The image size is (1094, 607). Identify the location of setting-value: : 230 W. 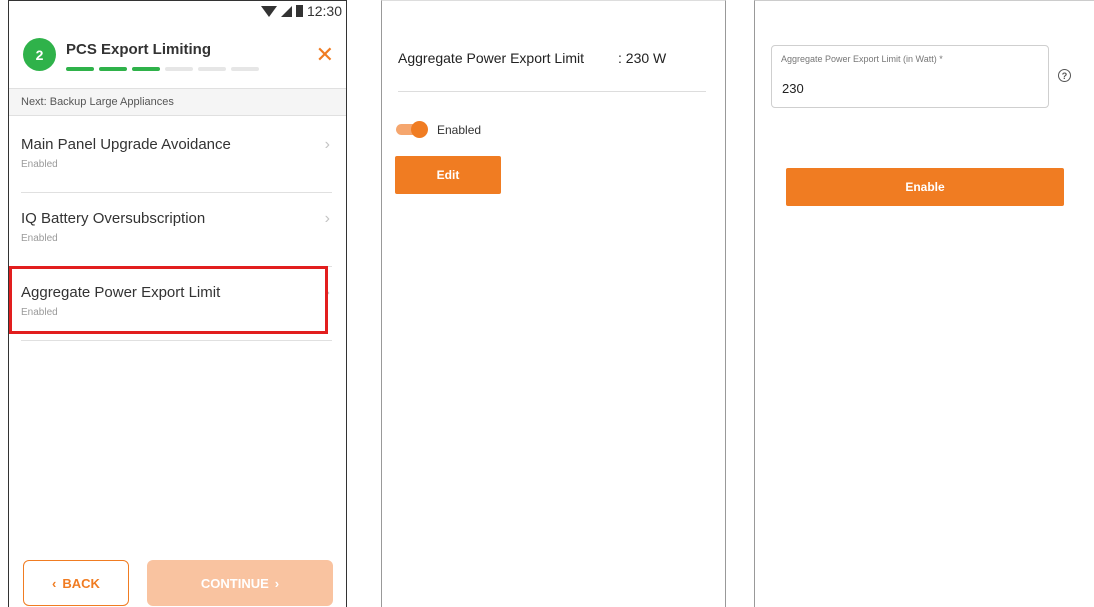
(642, 58).